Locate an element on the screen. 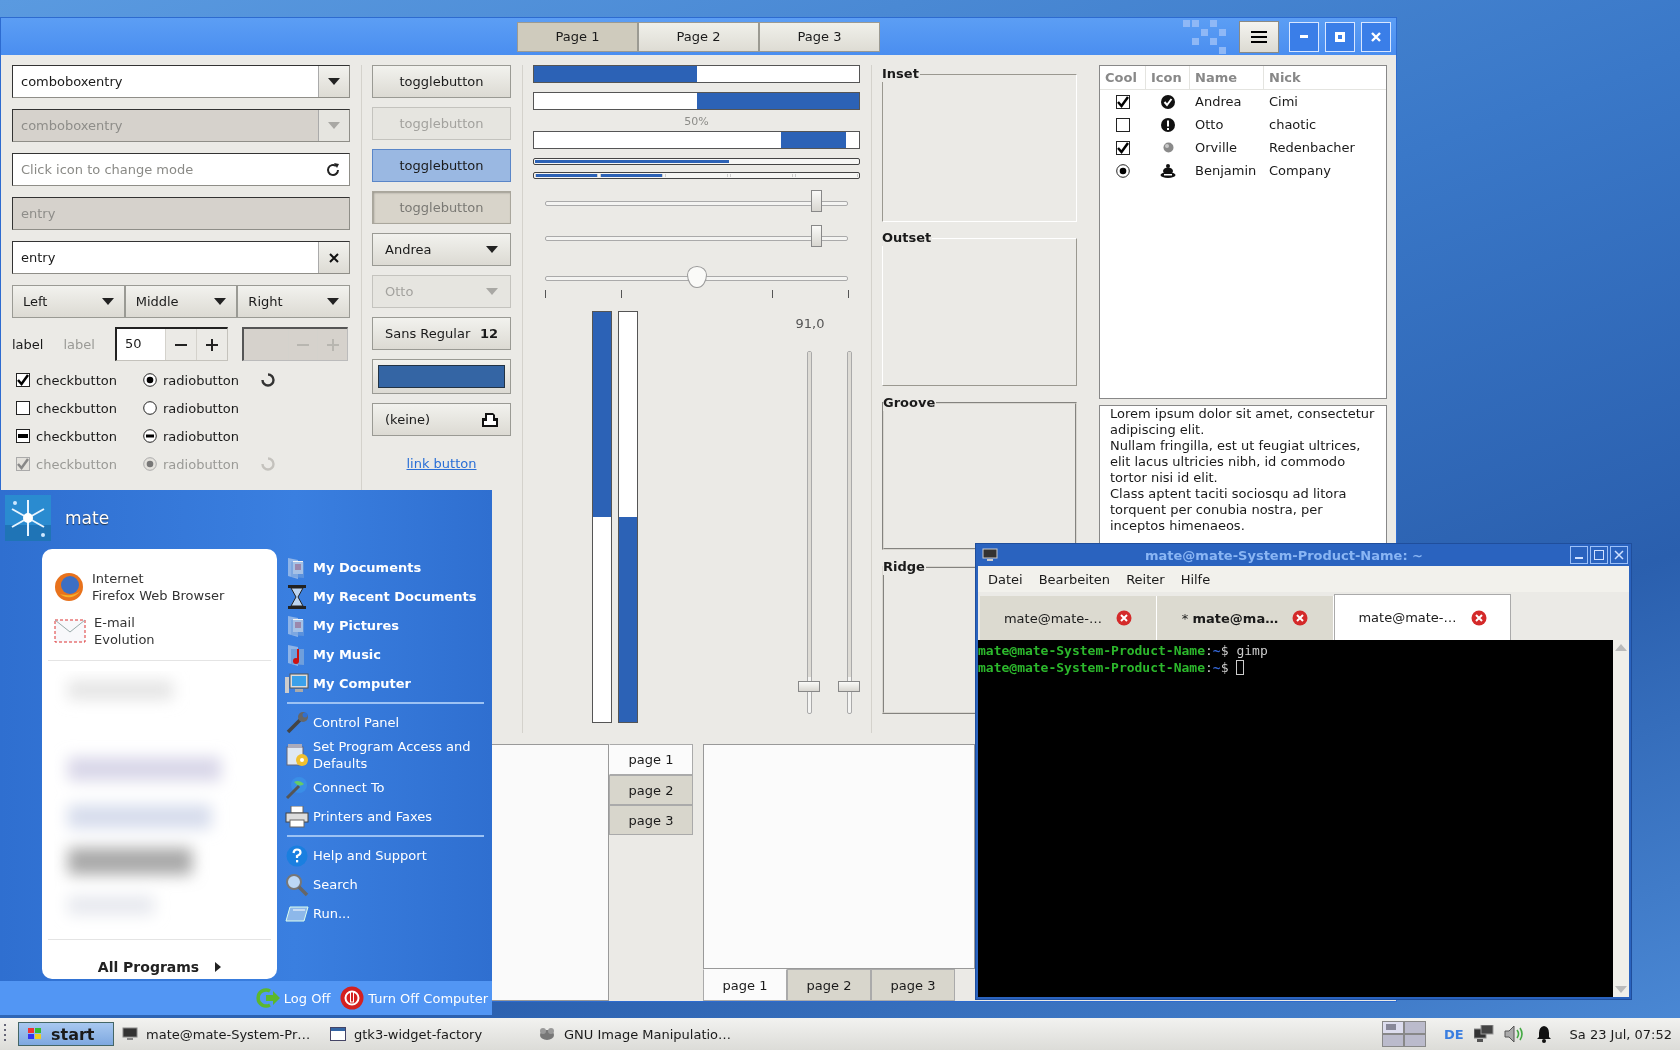 The image size is (1680, 1050). menu-item: Datei is located at coordinates (1005, 579).